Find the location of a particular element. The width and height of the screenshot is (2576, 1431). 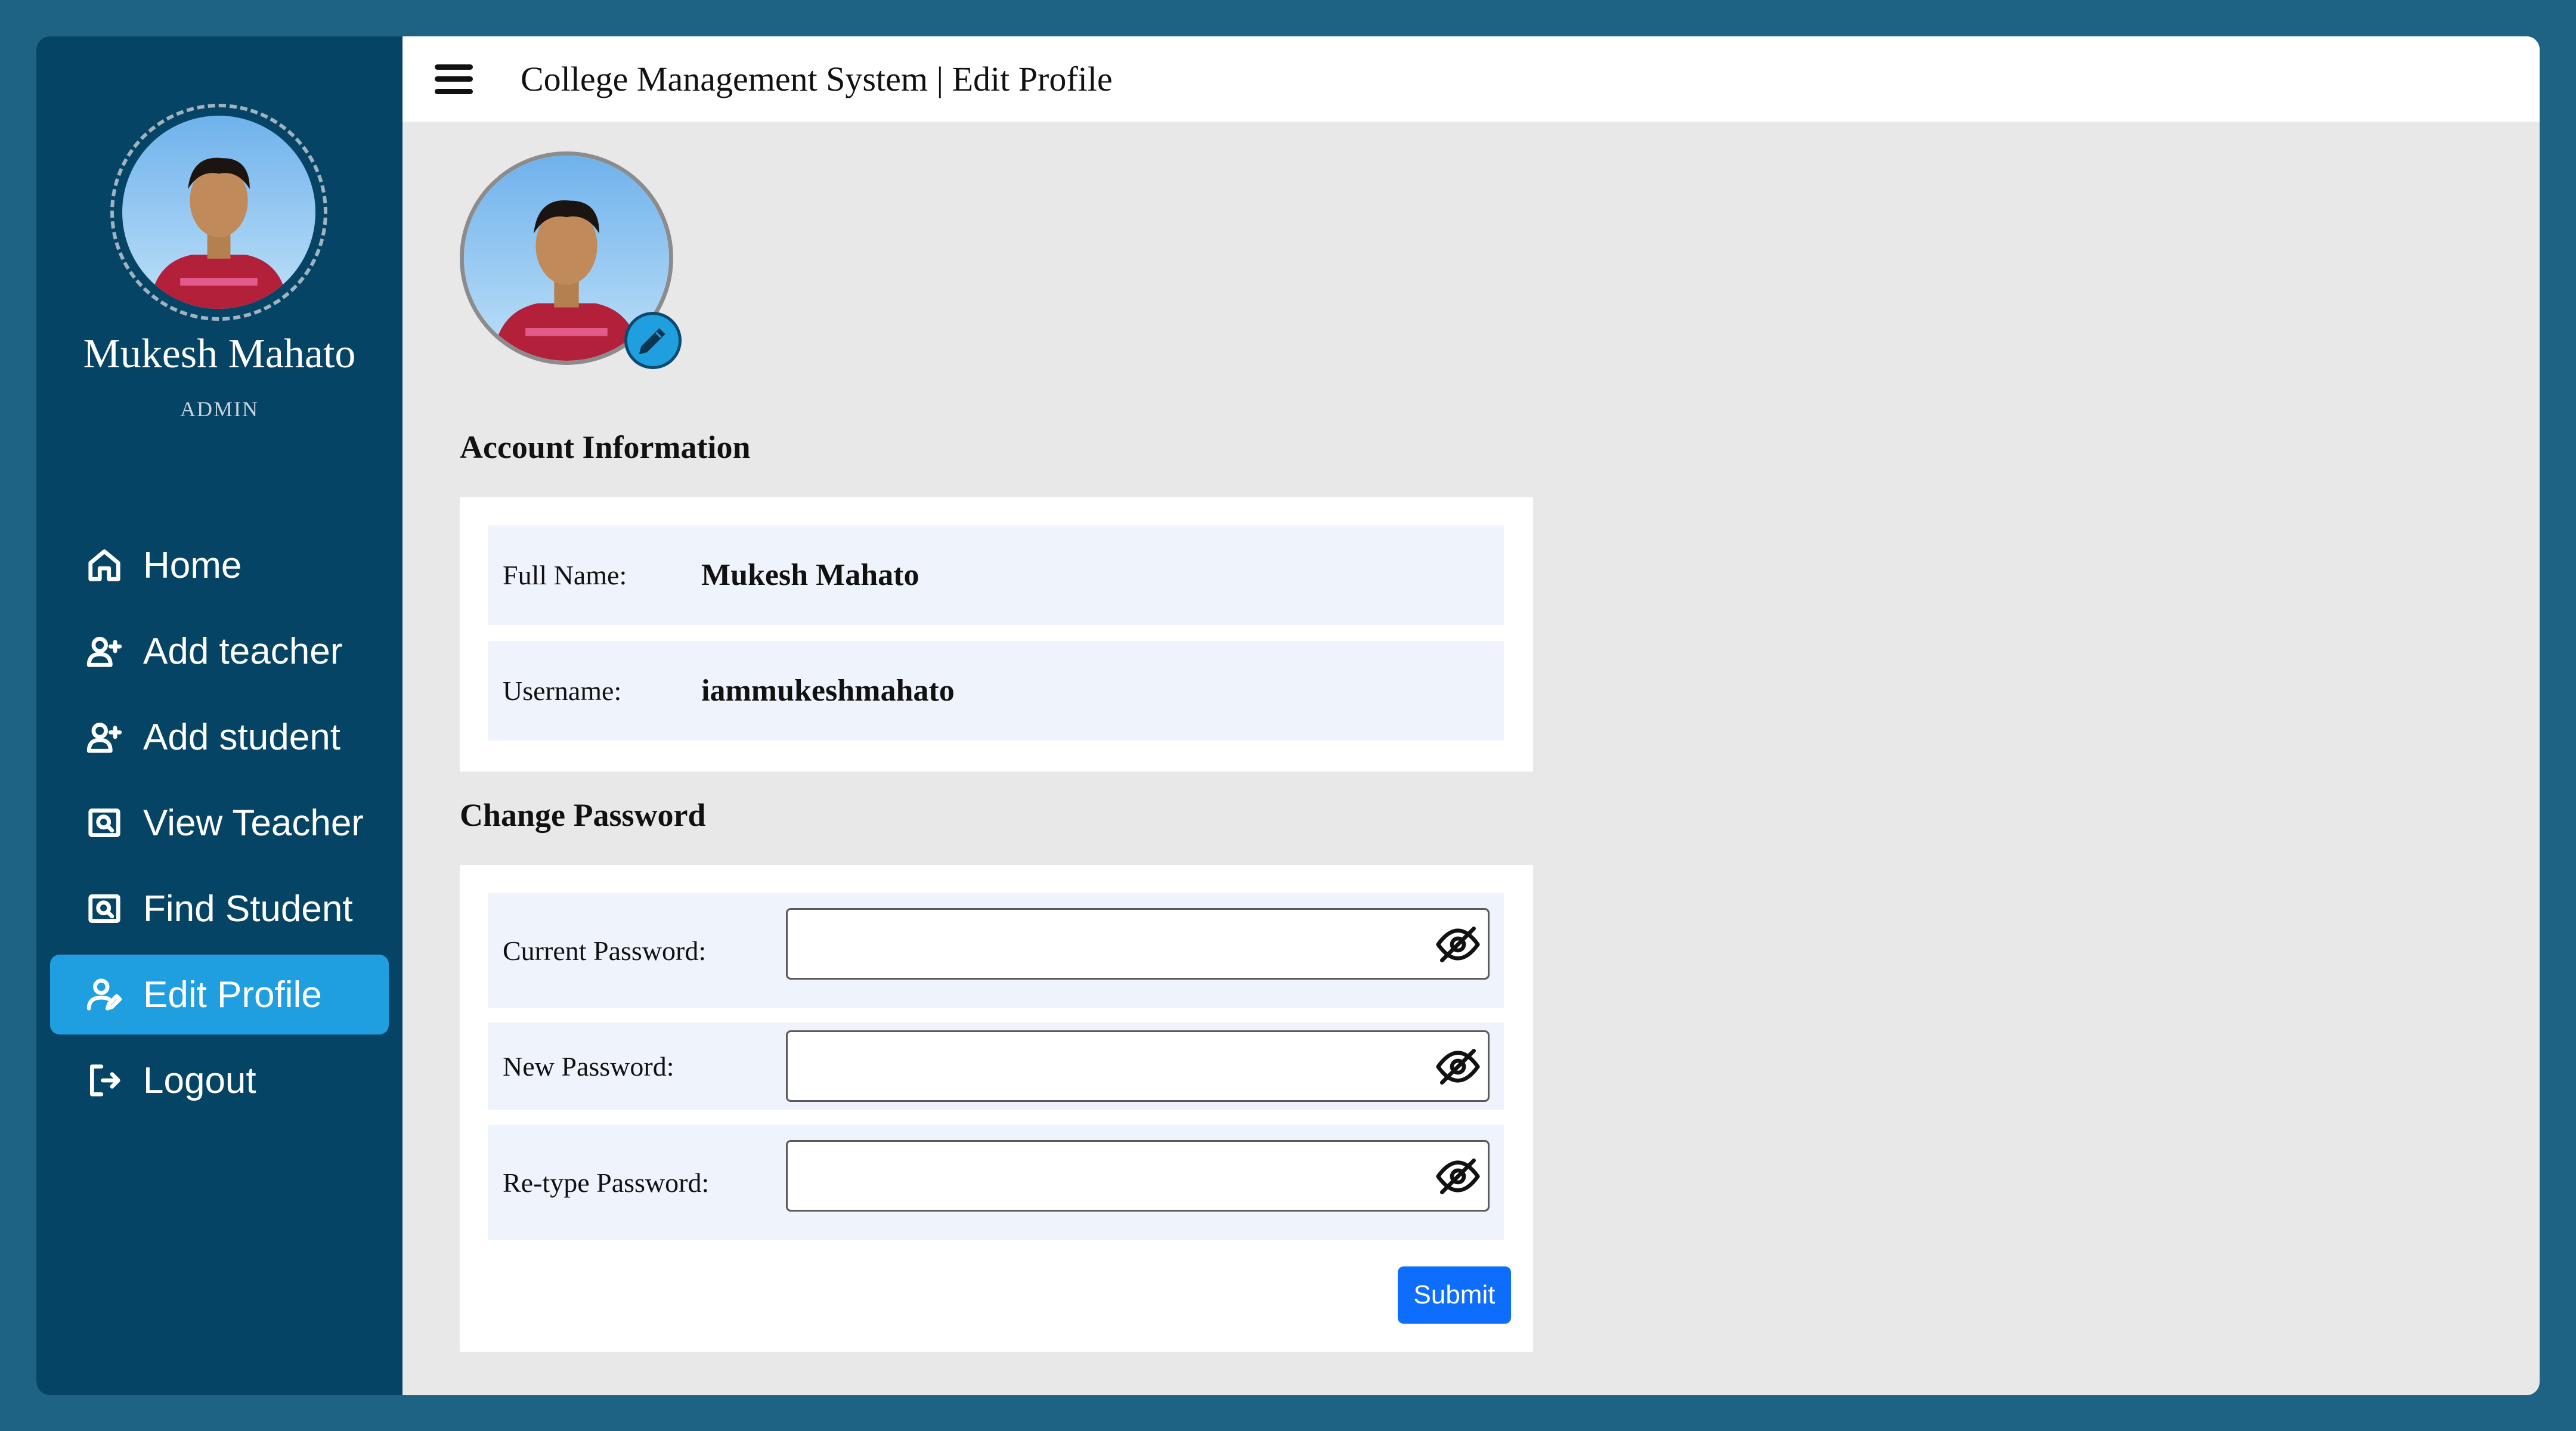

retype-password-row: Re-type Password: is located at coordinates (996, 1182).